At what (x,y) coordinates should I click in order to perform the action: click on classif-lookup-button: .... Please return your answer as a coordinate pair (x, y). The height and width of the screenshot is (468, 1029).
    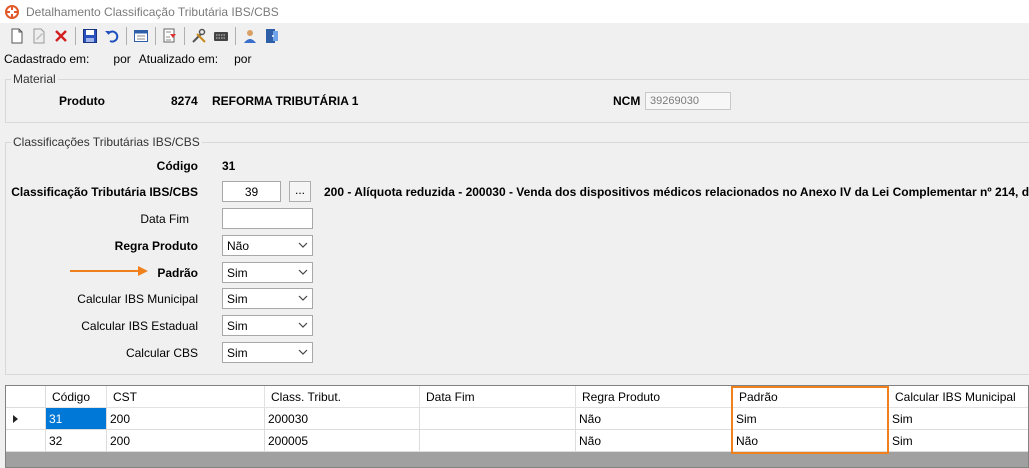
    Looking at the image, I should click on (300, 191).